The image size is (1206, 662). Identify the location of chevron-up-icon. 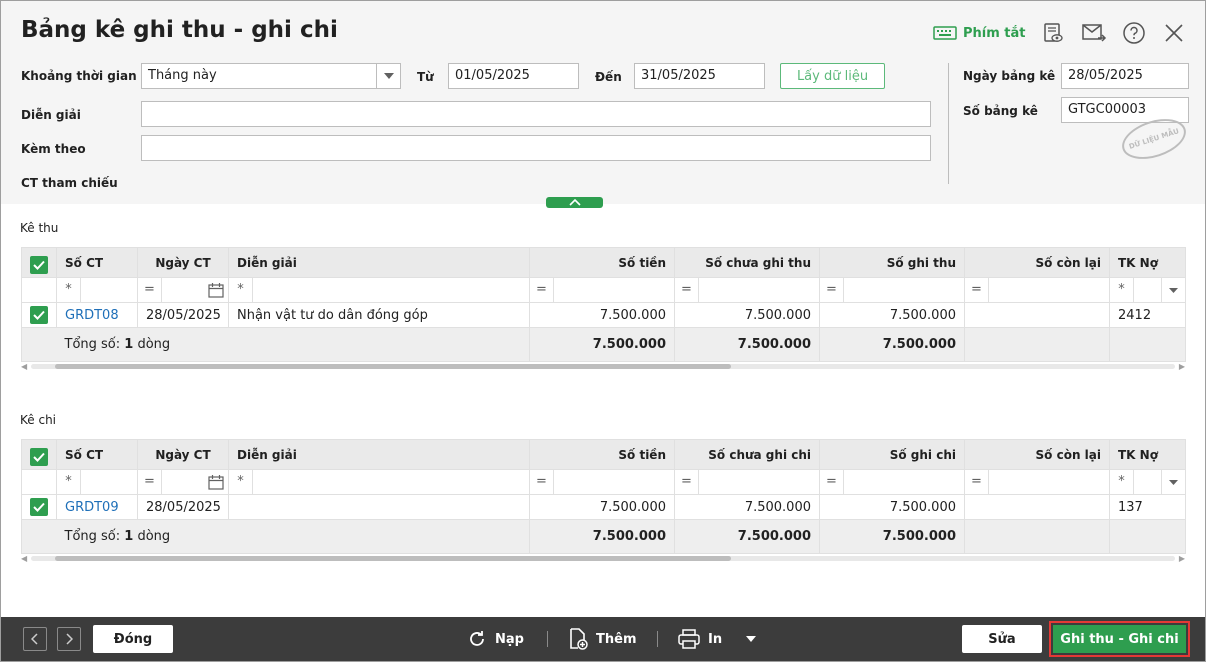
(574, 202).